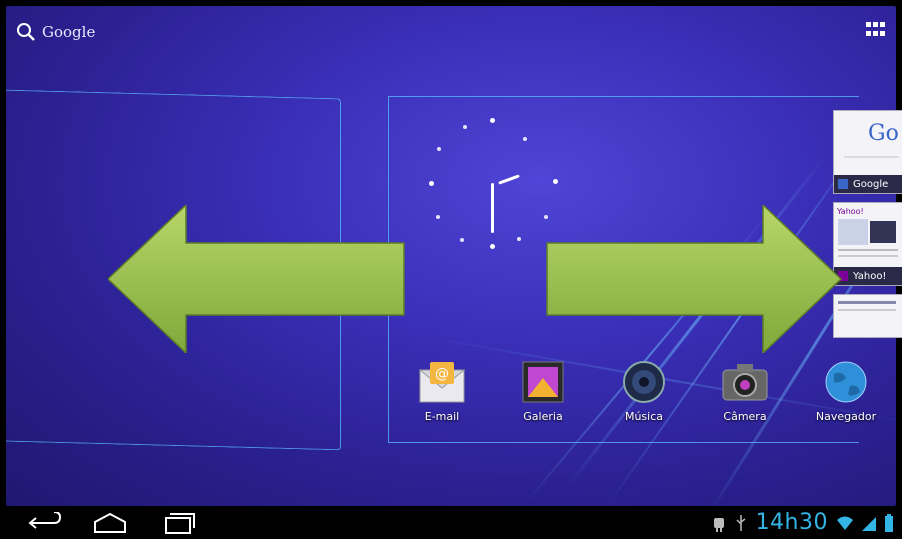 This screenshot has width=902, height=539. Describe the element at coordinates (26, 32) in the screenshot. I see `search-icon` at that location.